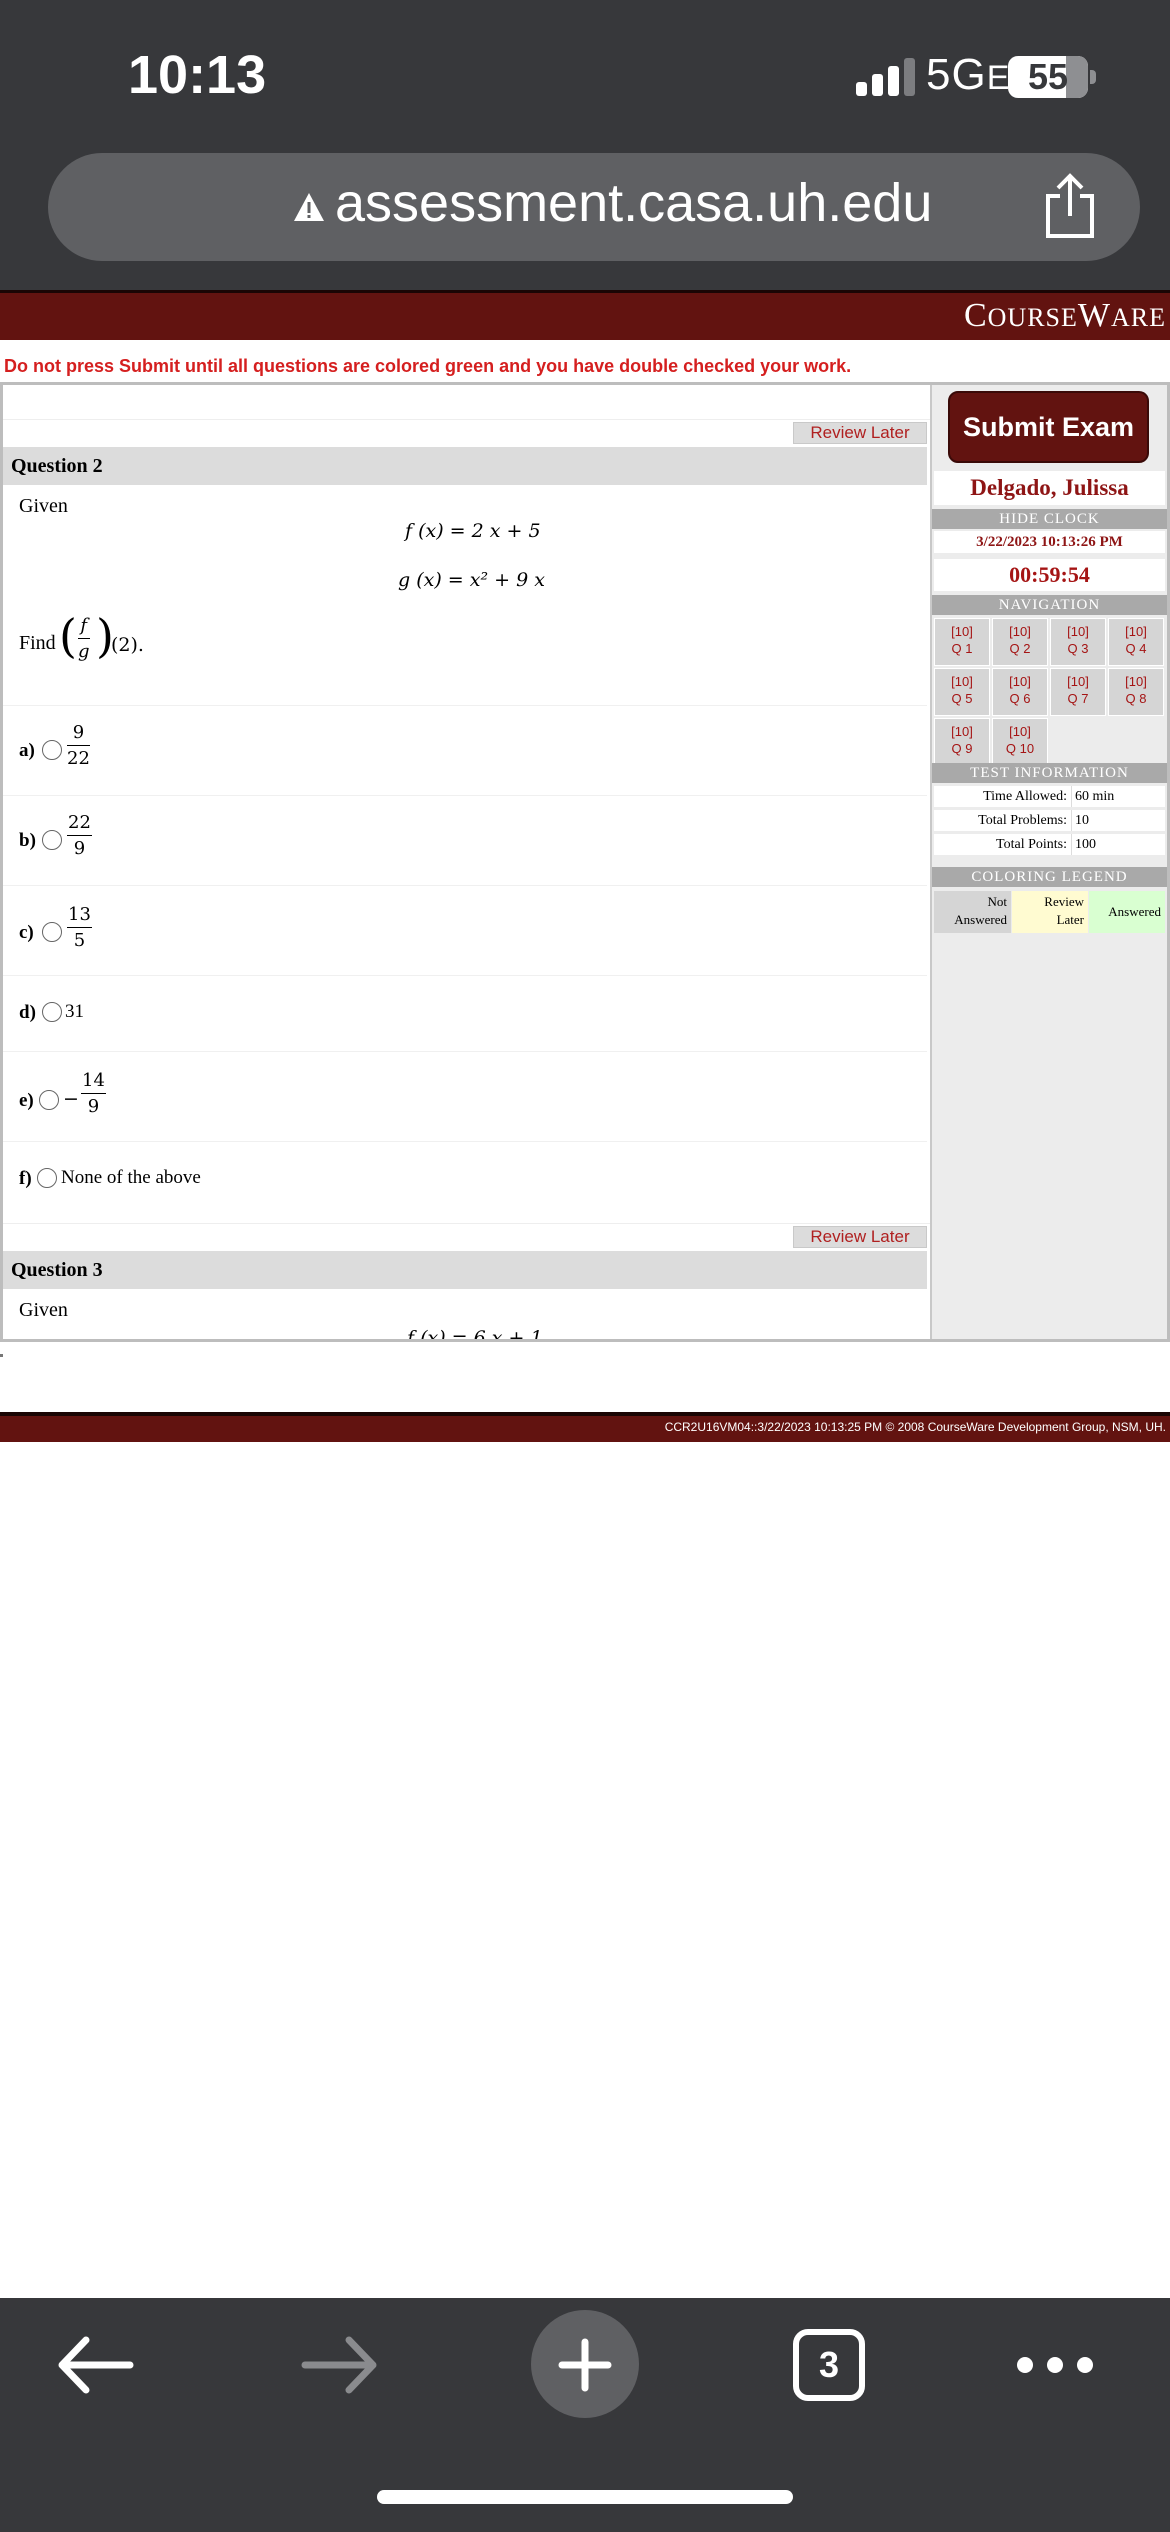 This screenshot has width=1170, height=2532. What do you see at coordinates (962, 642) in the screenshot?
I see `nav-q1: [10] Q 1` at bounding box center [962, 642].